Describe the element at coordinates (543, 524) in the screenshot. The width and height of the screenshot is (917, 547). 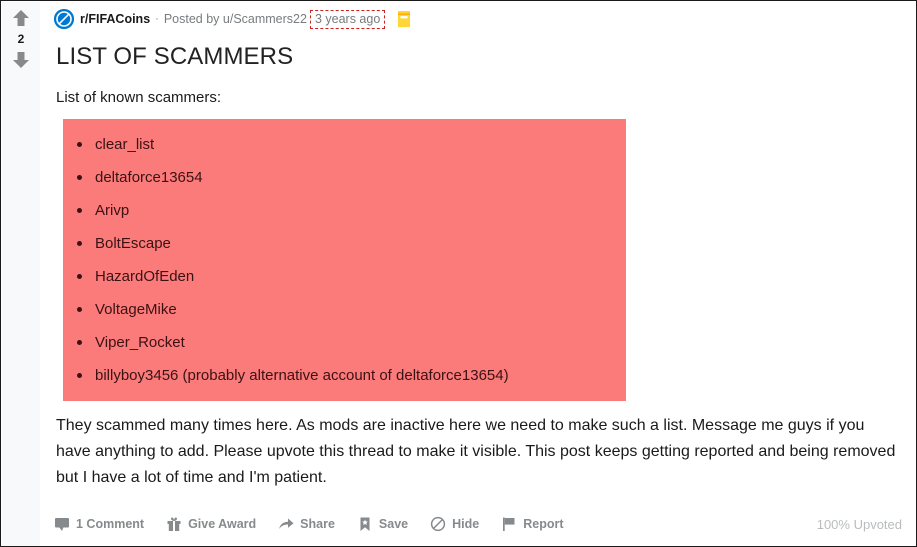
I see `report-label: Report` at that location.